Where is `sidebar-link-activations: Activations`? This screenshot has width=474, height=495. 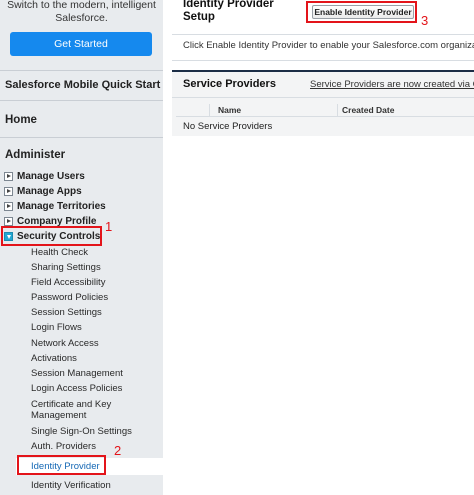
sidebar-link-activations: Activations is located at coordinates (54, 358).